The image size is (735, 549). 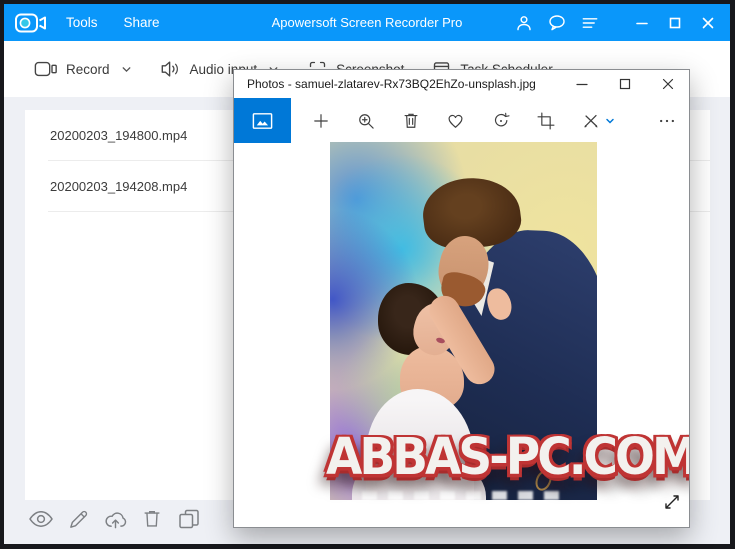 I want to click on edit-create-button, so click(x=598, y=120).